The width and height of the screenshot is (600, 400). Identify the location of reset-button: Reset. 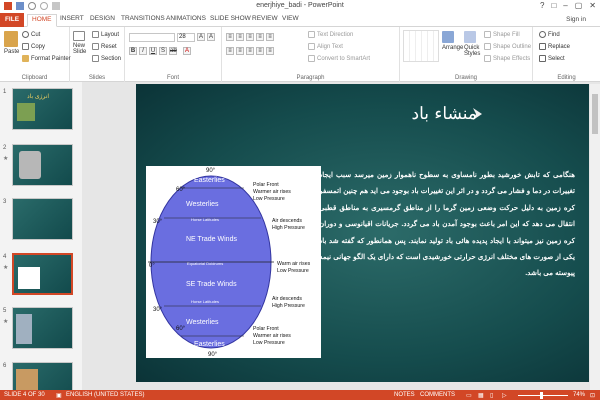
(104, 46).